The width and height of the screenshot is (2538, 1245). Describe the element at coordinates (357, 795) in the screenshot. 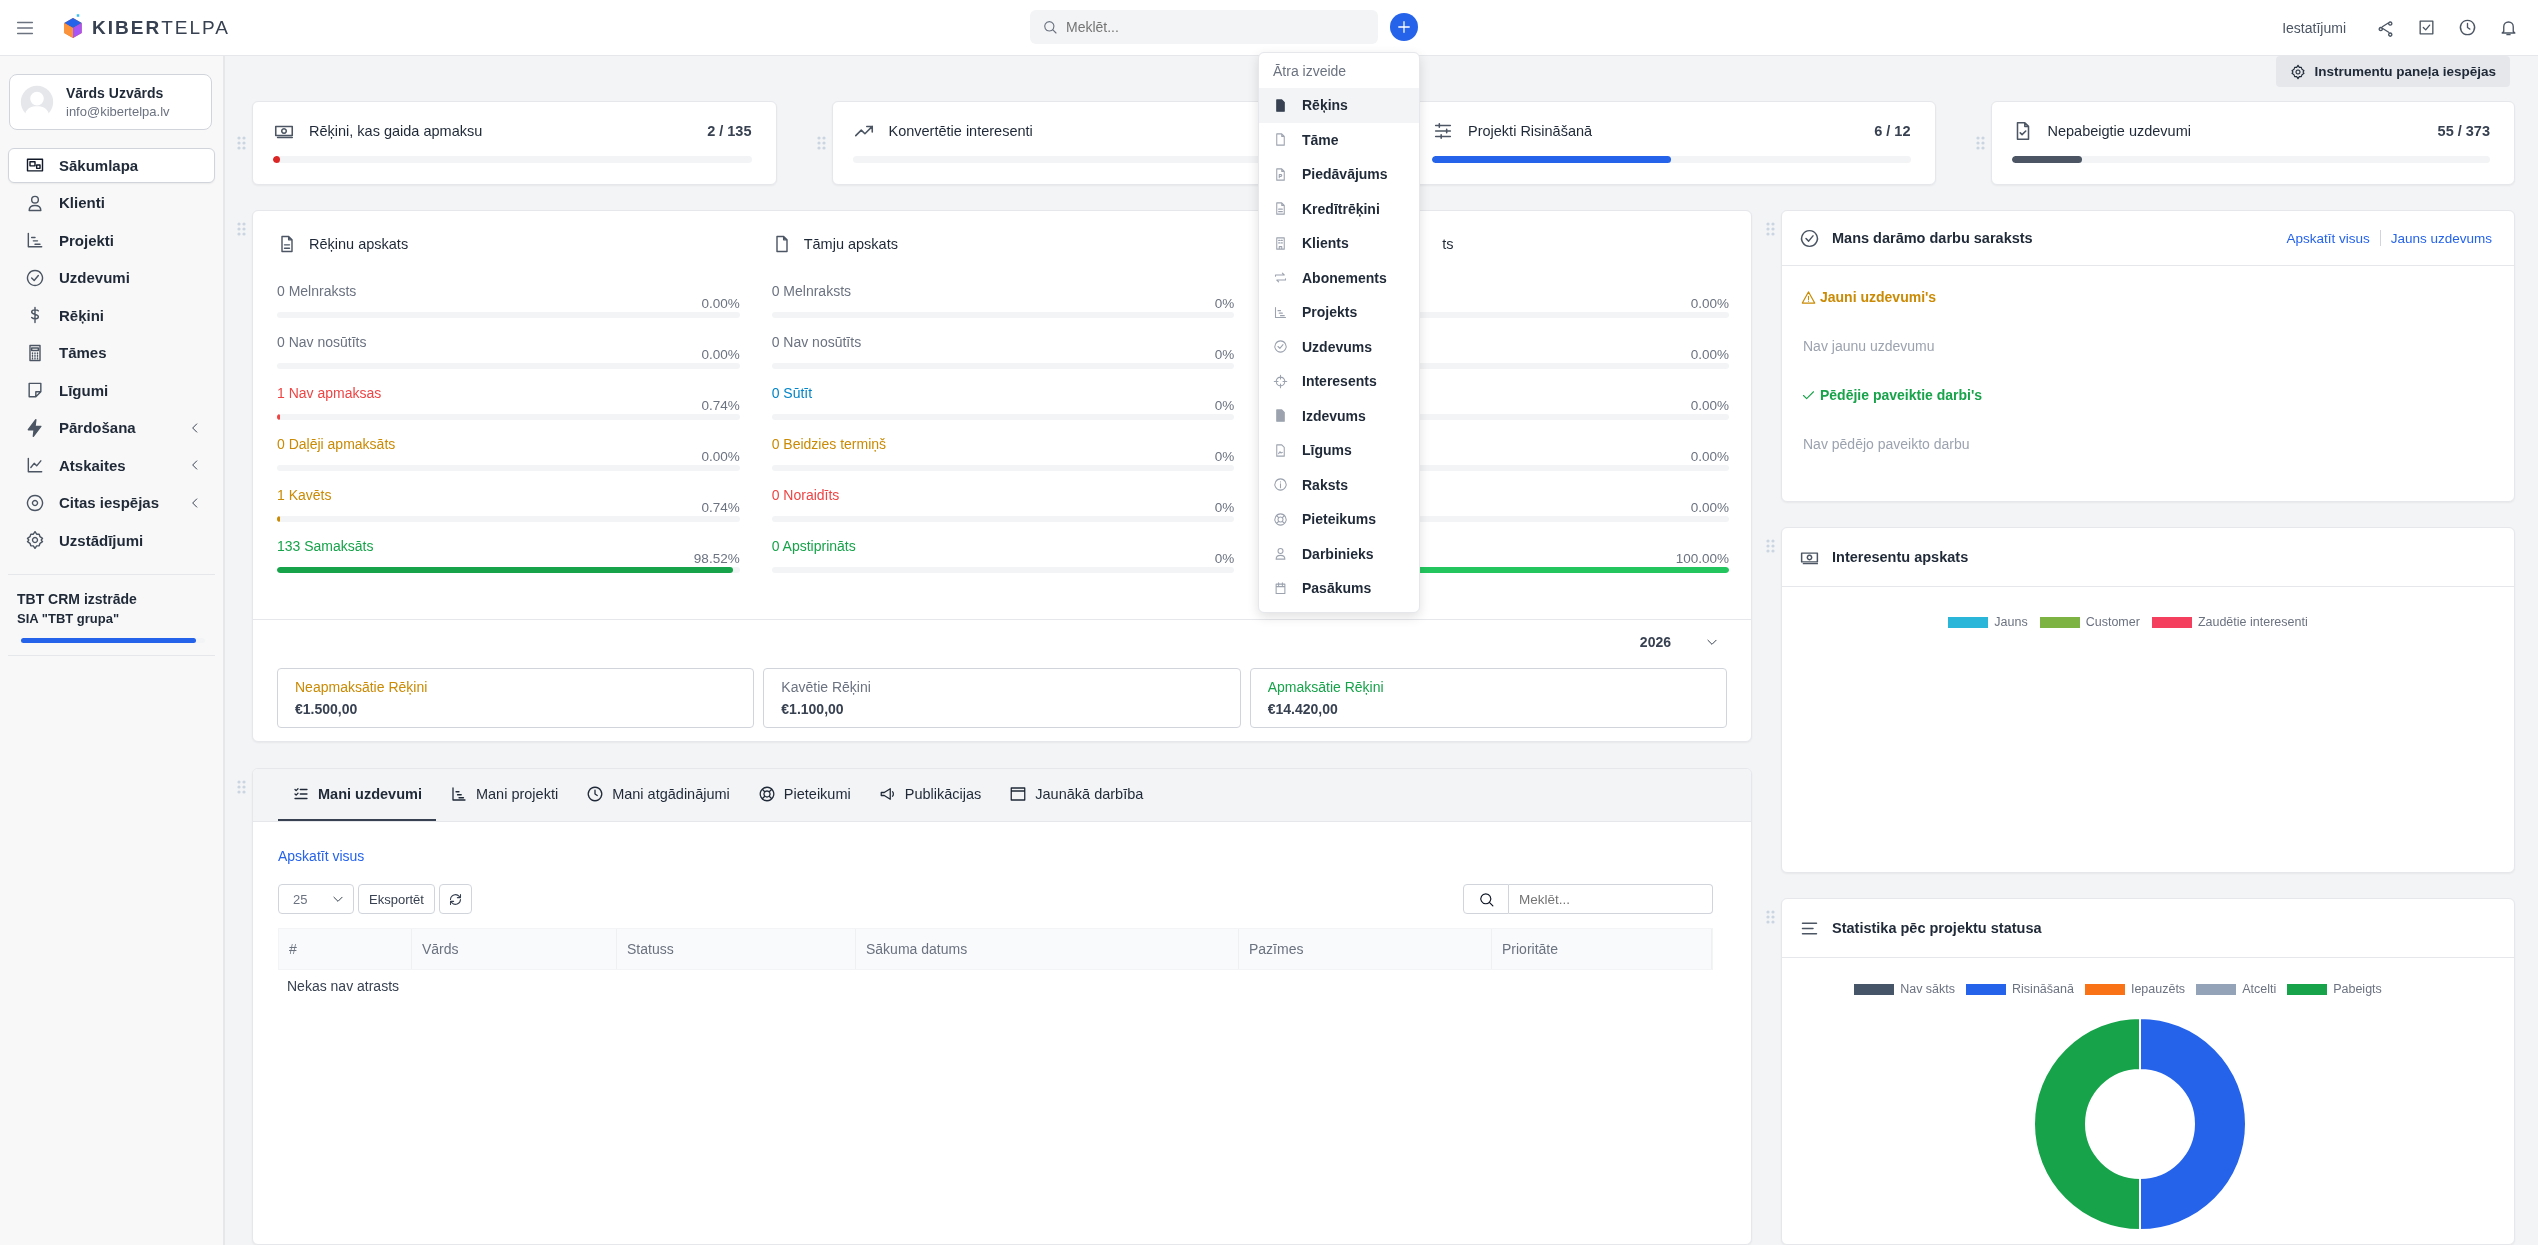

I see `tab: Mani uzdevumi` at that location.